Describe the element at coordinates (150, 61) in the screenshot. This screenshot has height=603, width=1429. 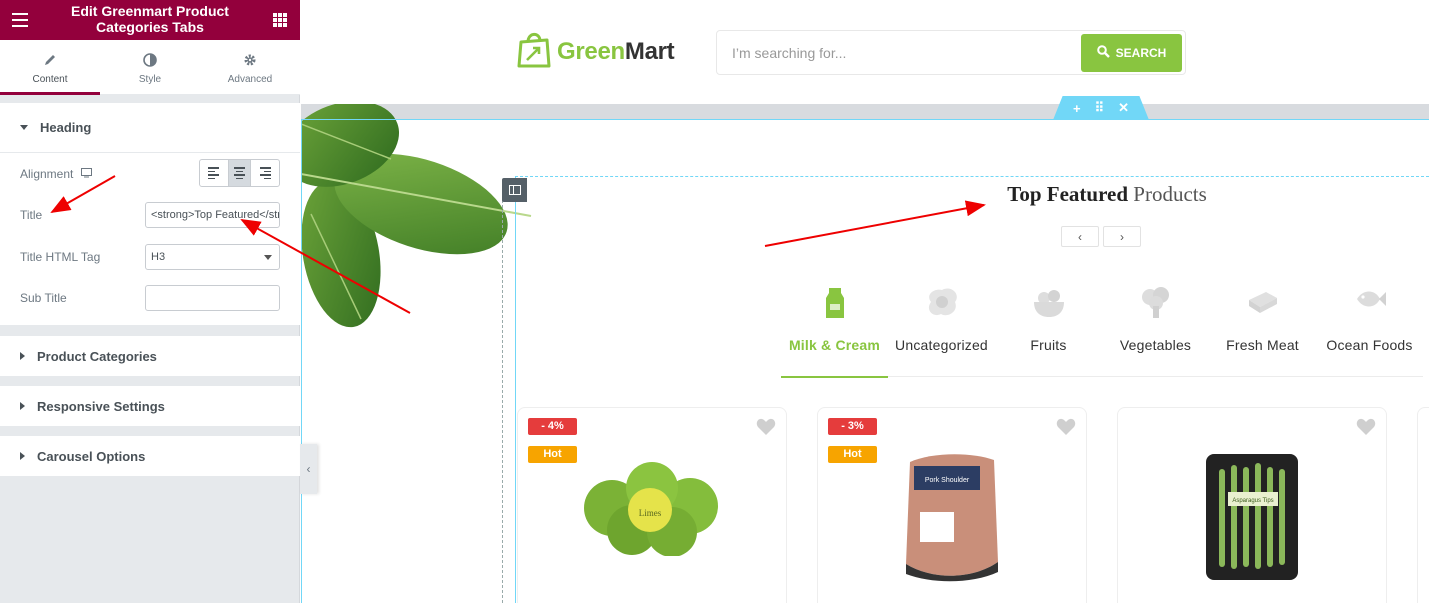
I see `half-circle-icon` at that location.